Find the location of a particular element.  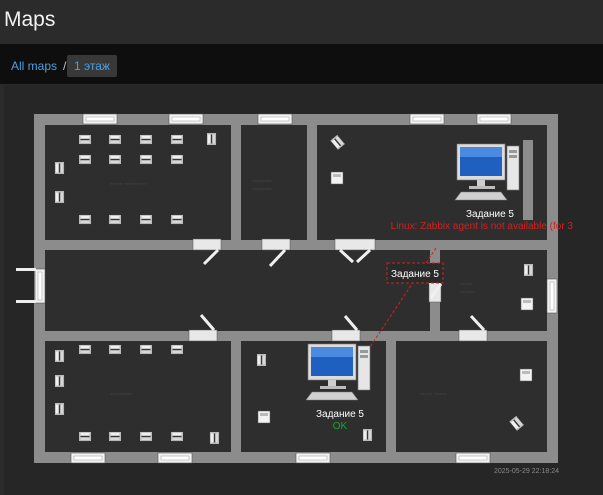

selected-element-label: Задание 5 is located at coordinates (415, 274).